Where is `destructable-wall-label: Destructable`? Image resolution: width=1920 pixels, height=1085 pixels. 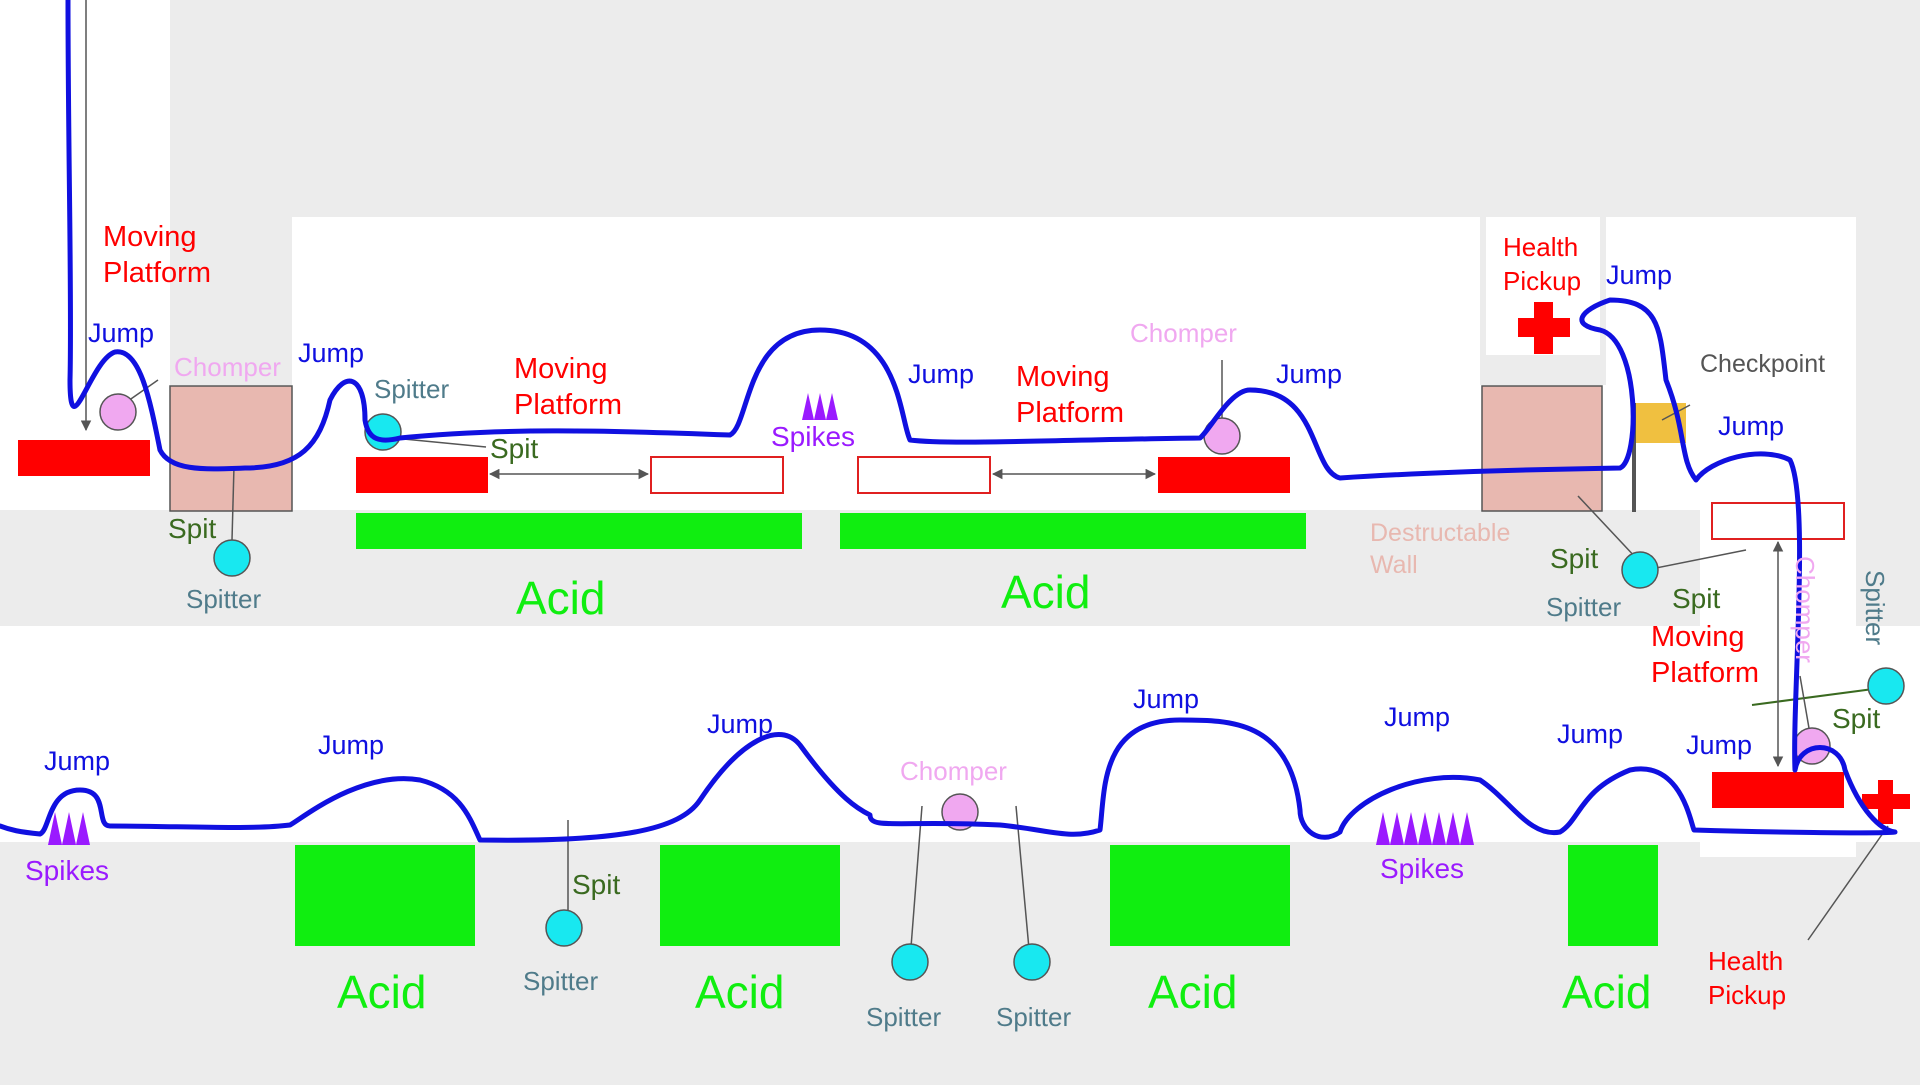 destructable-wall-label: Destructable is located at coordinates (1440, 533).